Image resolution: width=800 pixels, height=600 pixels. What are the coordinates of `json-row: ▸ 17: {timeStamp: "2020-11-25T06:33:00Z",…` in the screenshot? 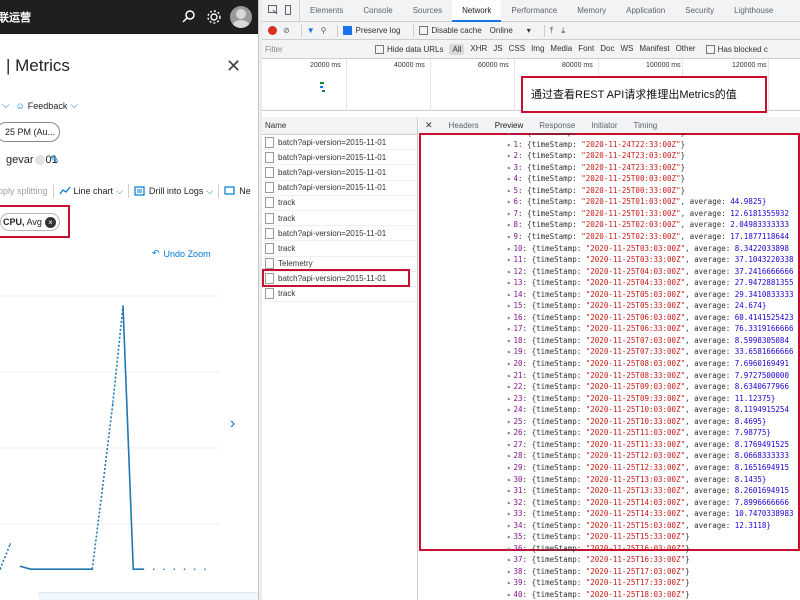 It's located at (650, 328).